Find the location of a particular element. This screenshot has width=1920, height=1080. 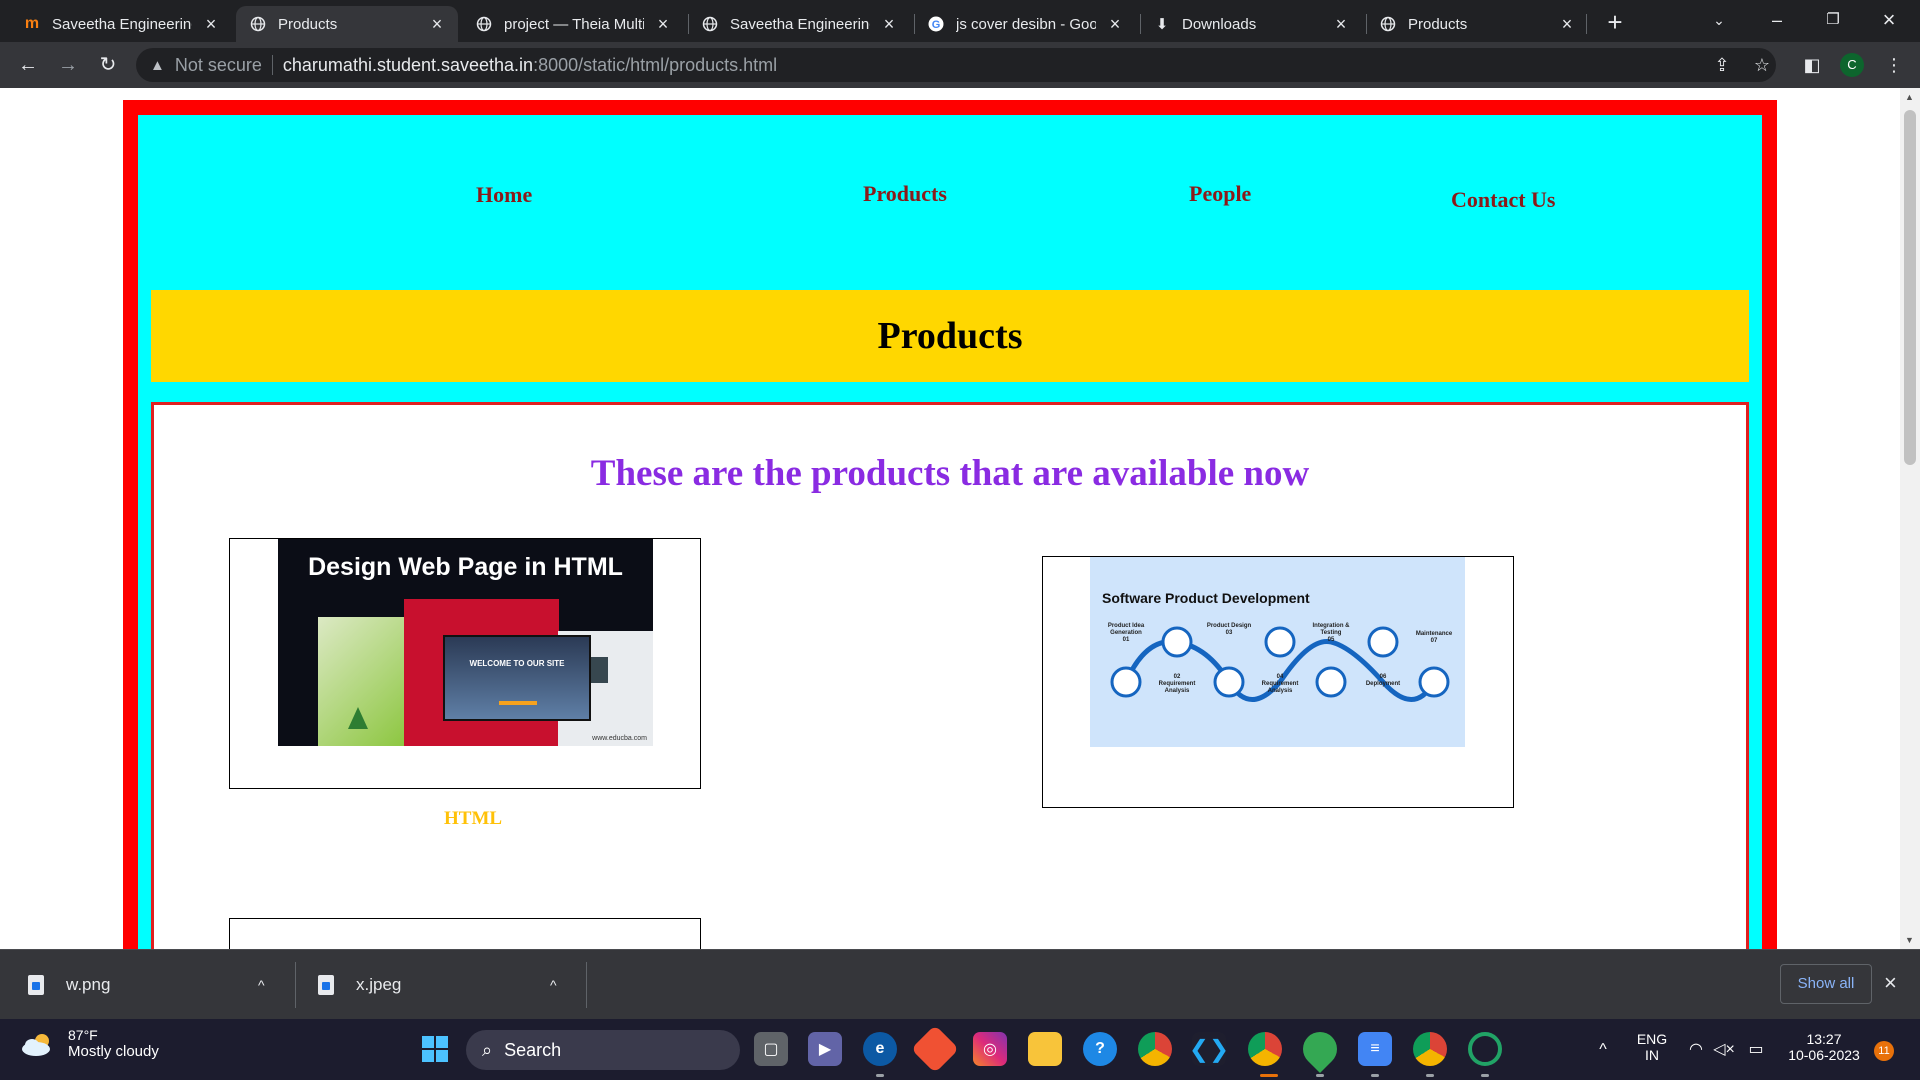

nav-home-link: Home is located at coordinates (504, 195).